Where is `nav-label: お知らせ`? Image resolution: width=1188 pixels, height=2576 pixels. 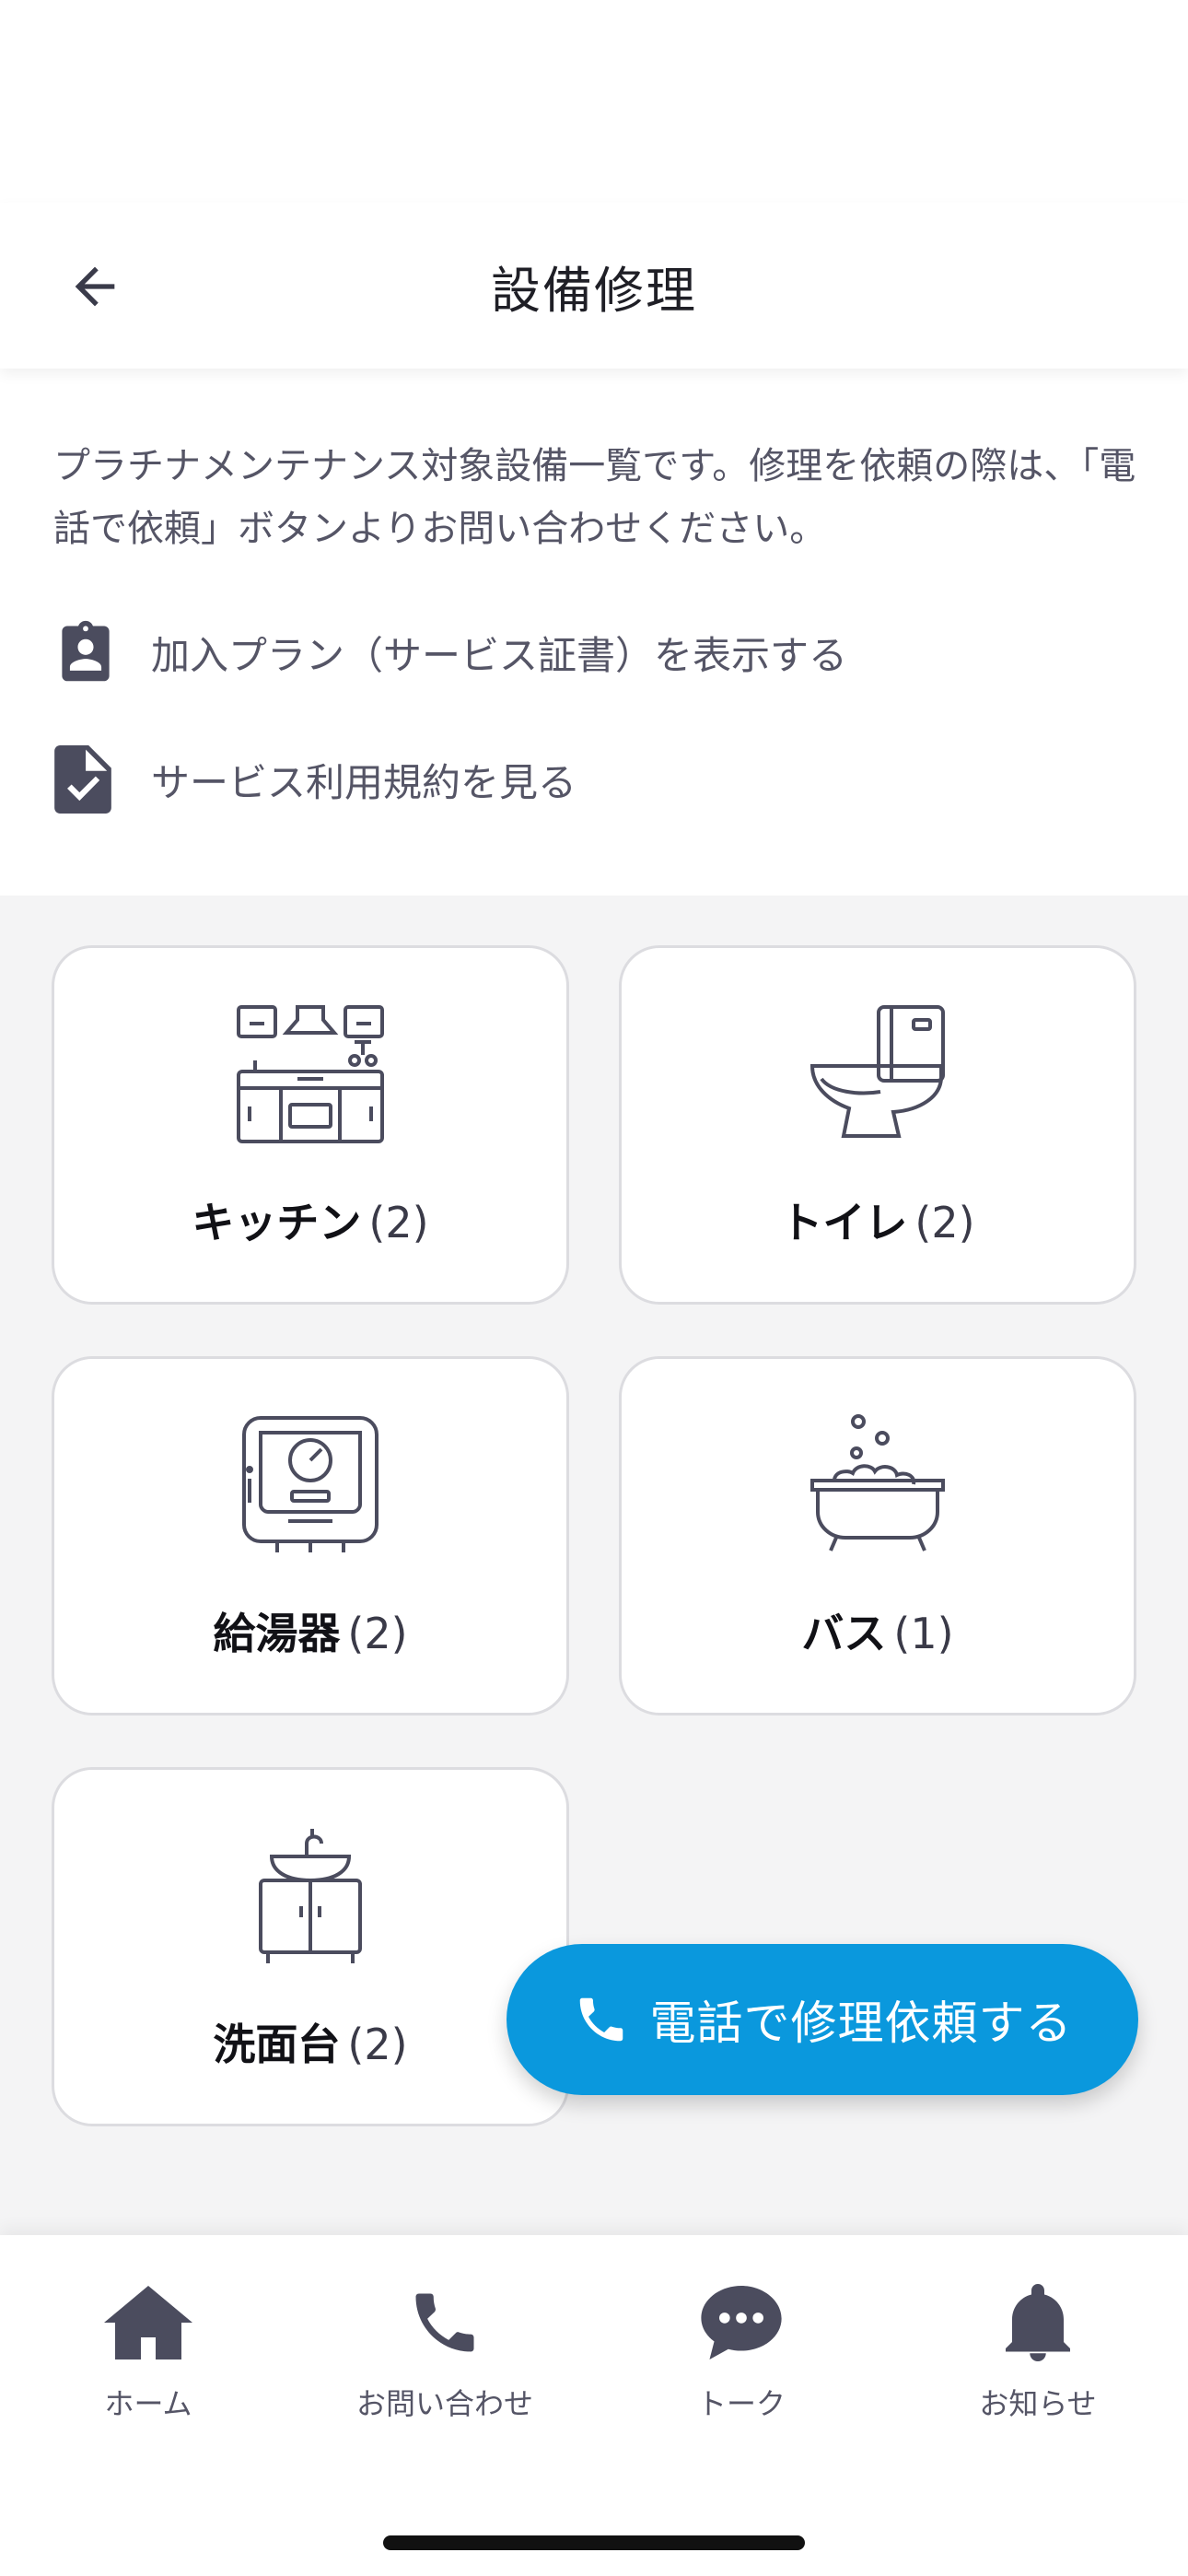
nav-label: お知らせ is located at coordinates (1038, 2403).